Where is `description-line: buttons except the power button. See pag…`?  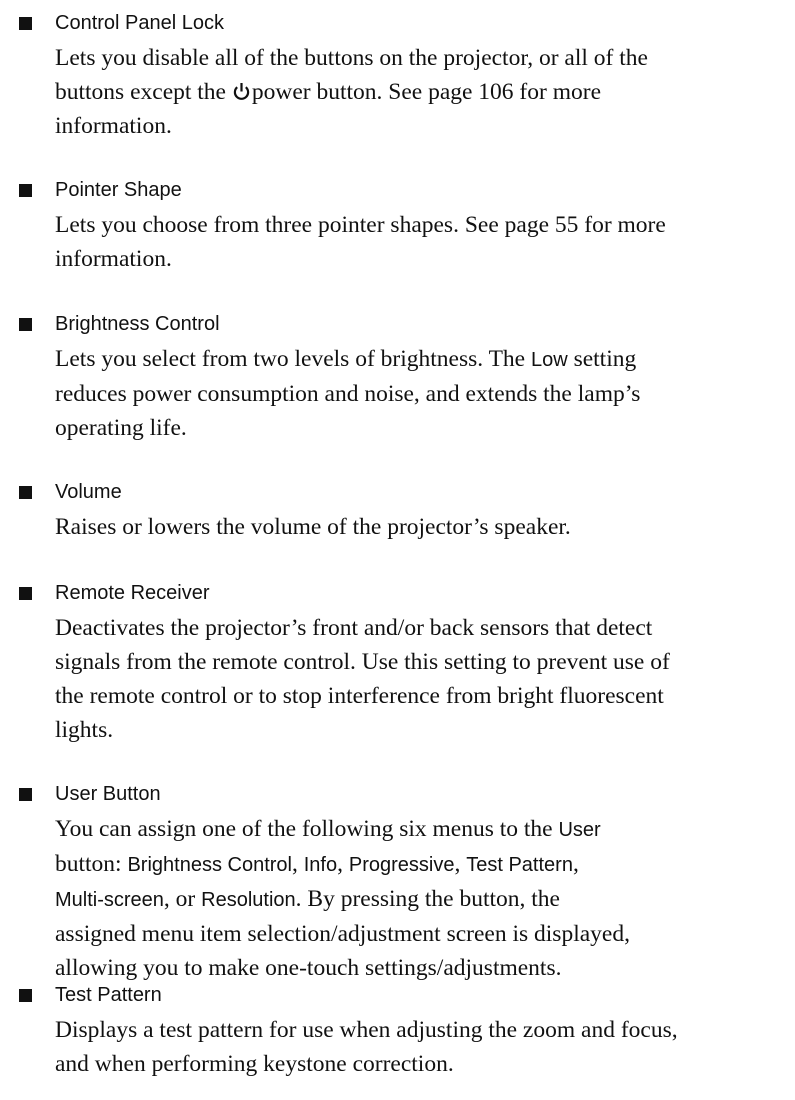
description-line: buttons except the power button. See pag… is located at coordinates (422, 92).